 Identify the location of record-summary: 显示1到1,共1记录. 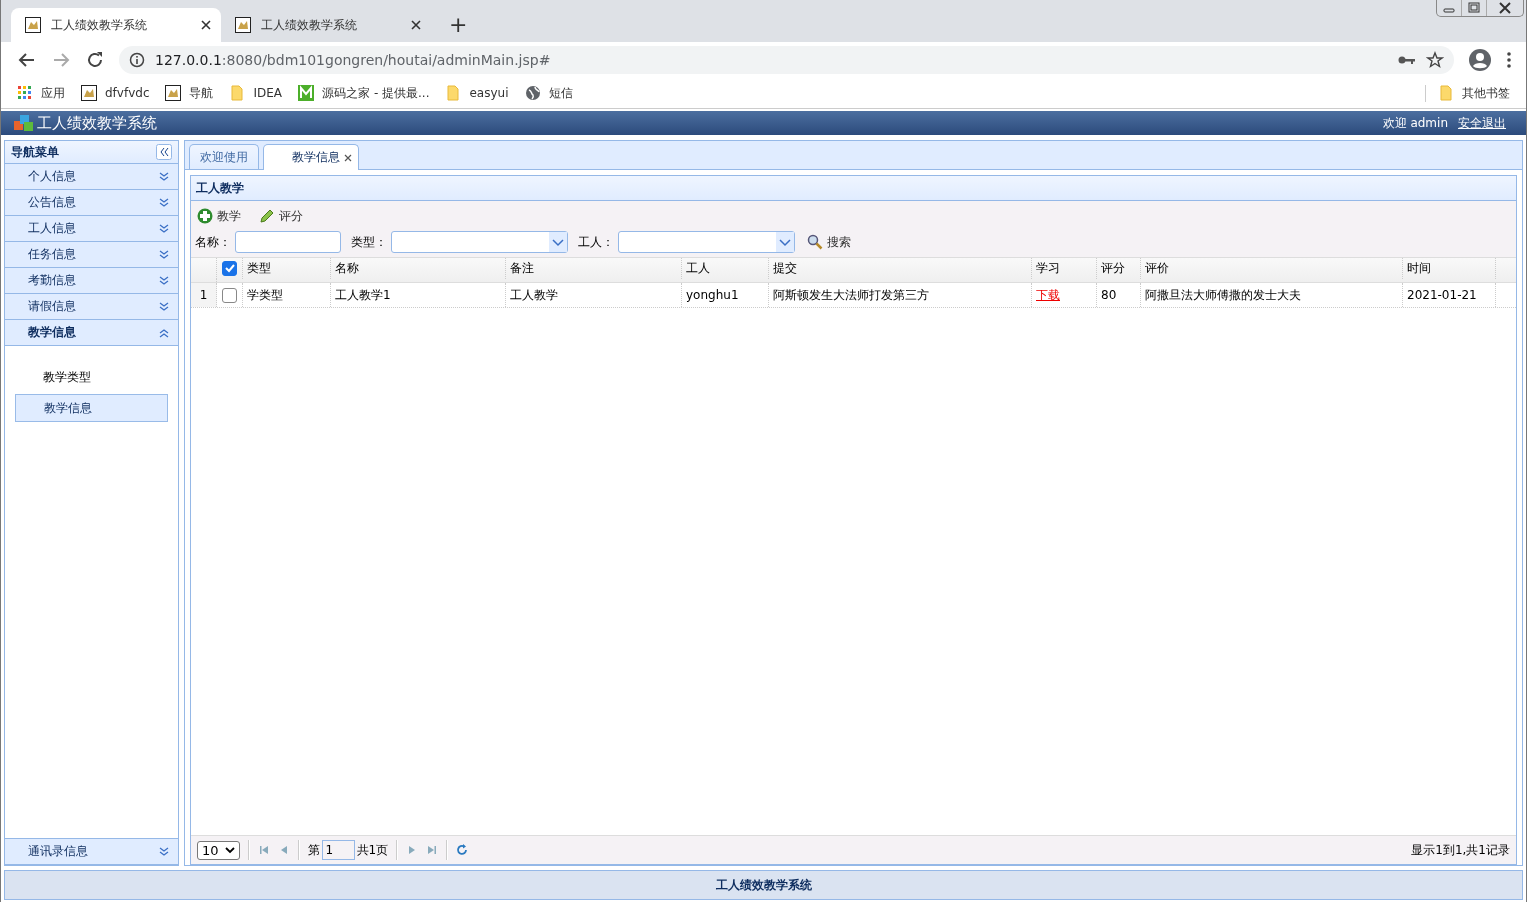
(1460, 850).